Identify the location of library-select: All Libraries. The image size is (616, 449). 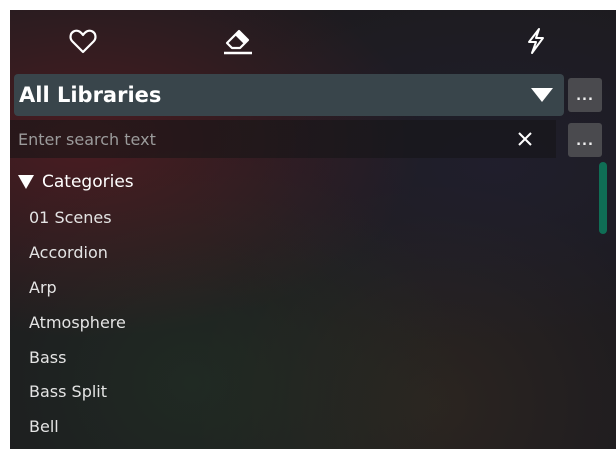
(289, 95).